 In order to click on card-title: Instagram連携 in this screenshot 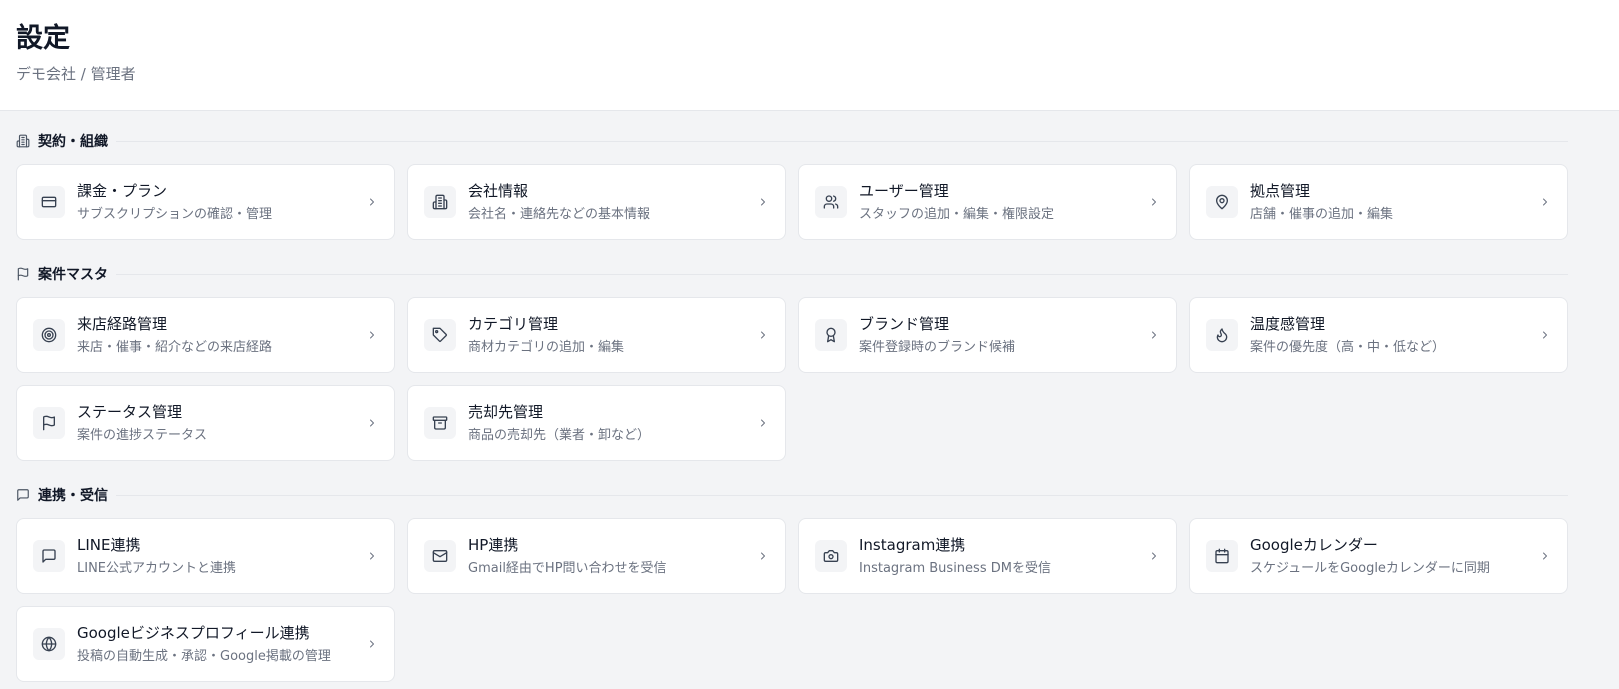, I will do `click(912, 544)`.